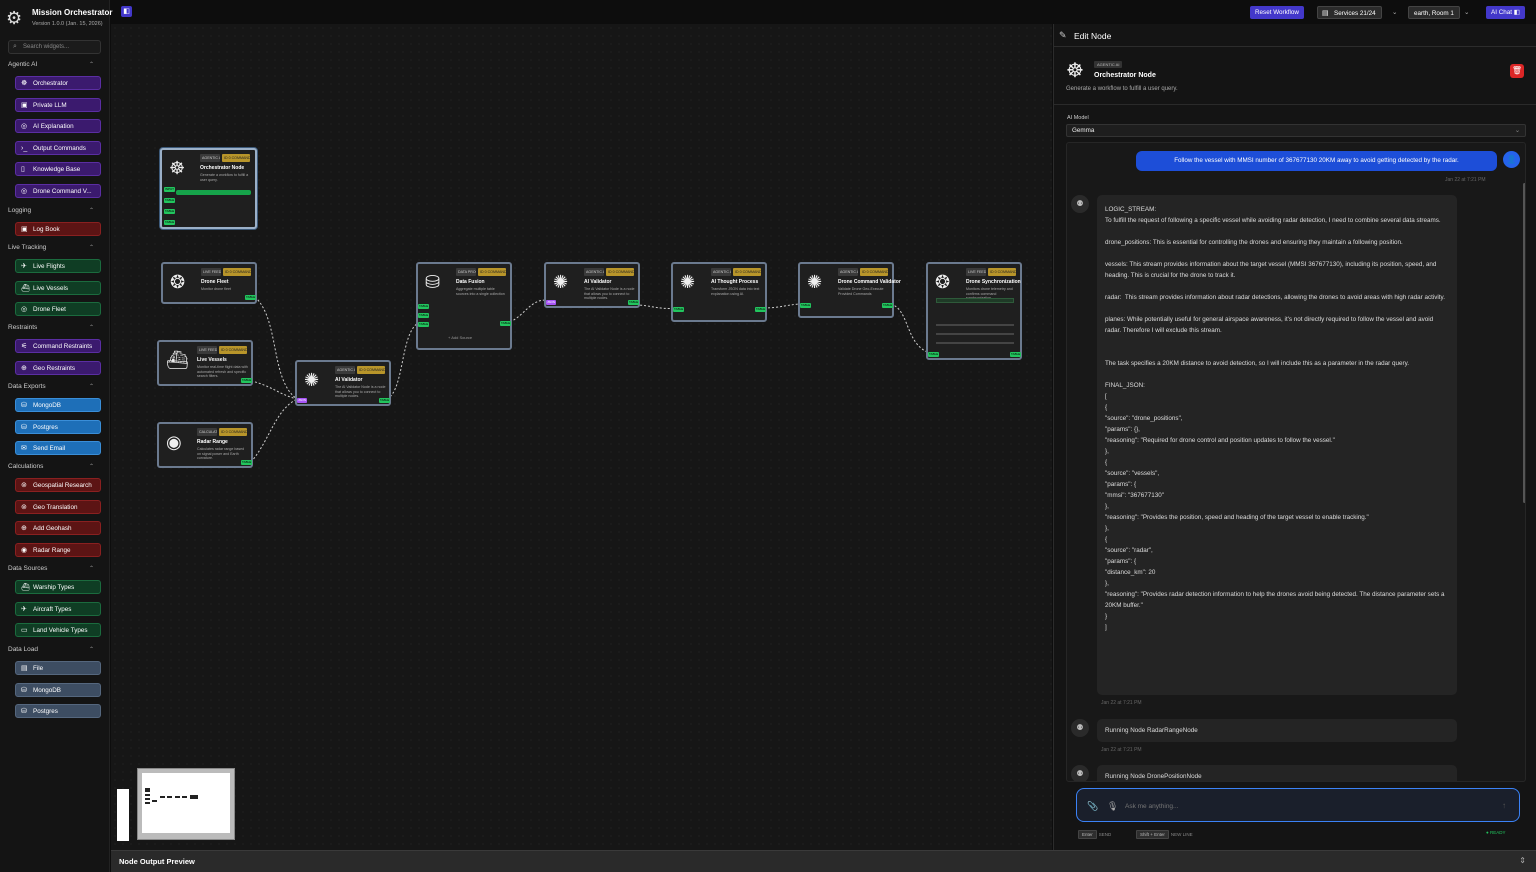 This screenshot has width=1536, height=872. I want to click on sidebar-item: ⛴ Live Vessels, so click(58, 287).